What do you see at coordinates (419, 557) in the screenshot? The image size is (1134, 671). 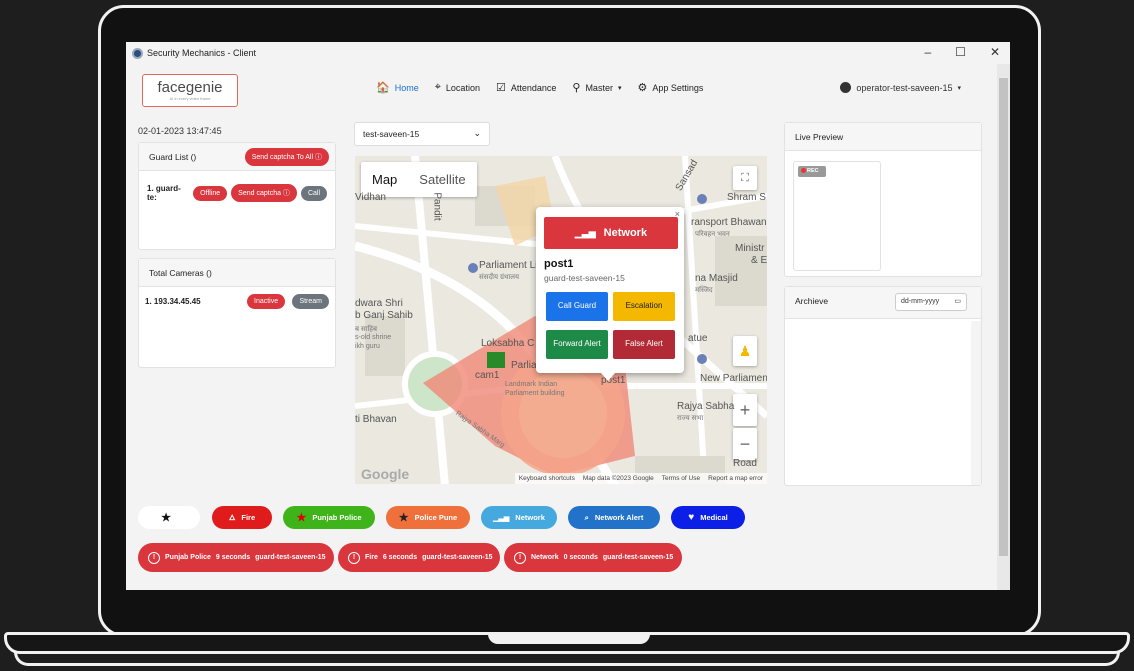 I see `alert-chip: ! Fire 6 seconds guard-test-saveen-15` at bounding box center [419, 557].